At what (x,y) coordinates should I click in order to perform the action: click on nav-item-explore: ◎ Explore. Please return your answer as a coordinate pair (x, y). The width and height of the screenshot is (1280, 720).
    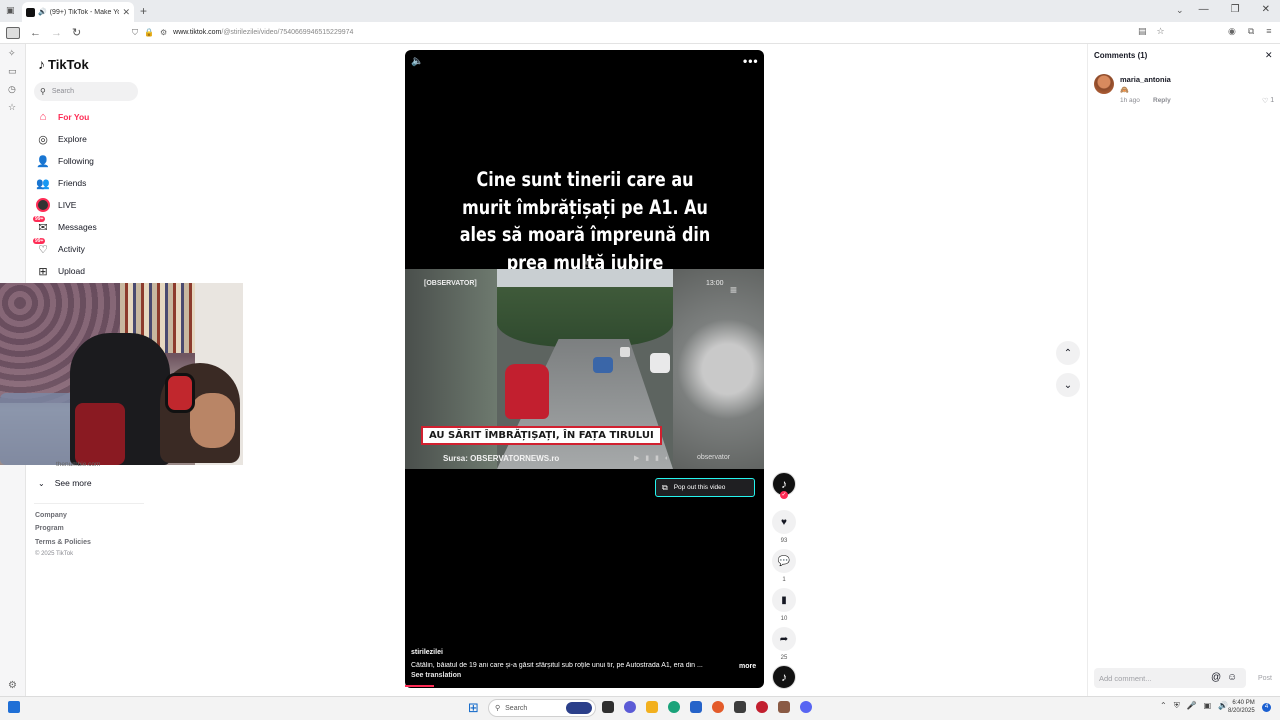
    Looking at the image, I should click on (61, 139).